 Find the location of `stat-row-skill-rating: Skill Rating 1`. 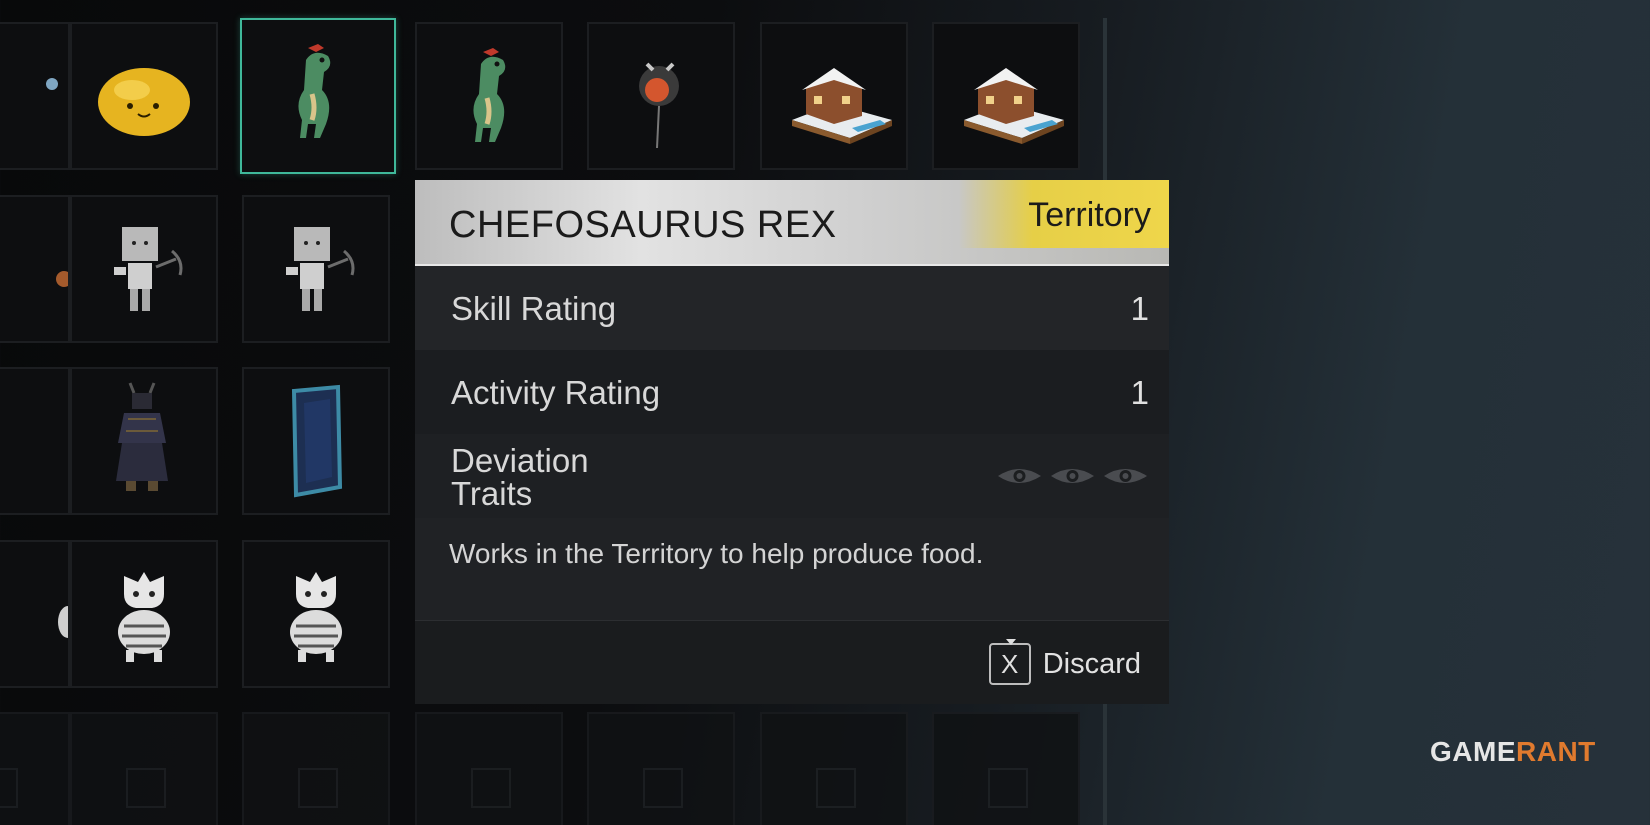

stat-row-skill-rating: Skill Rating 1 is located at coordinates (792, 308).